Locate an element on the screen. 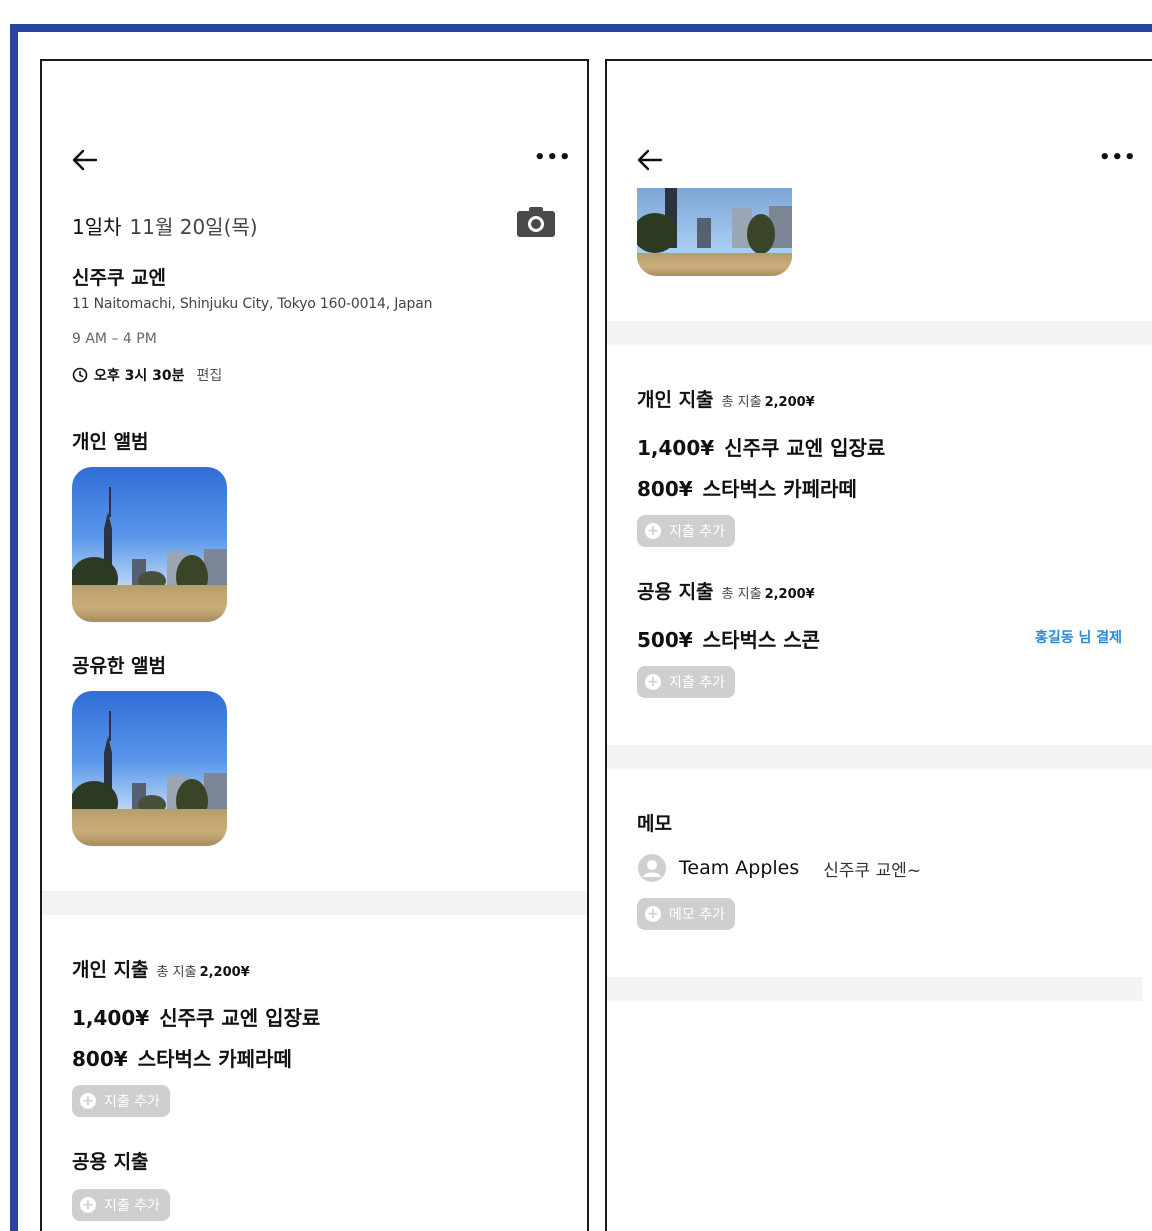  add-memo-button: + 메모 추가 is located at coordinates (686, 914).